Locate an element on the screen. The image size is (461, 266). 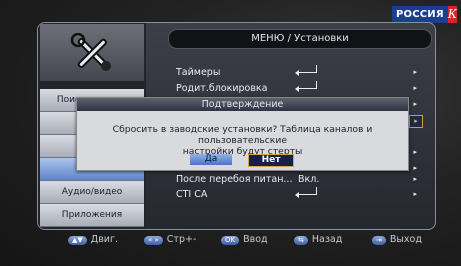
sidebar-item-audio-video: Аудио/видео is located at coordinates (92, 192).